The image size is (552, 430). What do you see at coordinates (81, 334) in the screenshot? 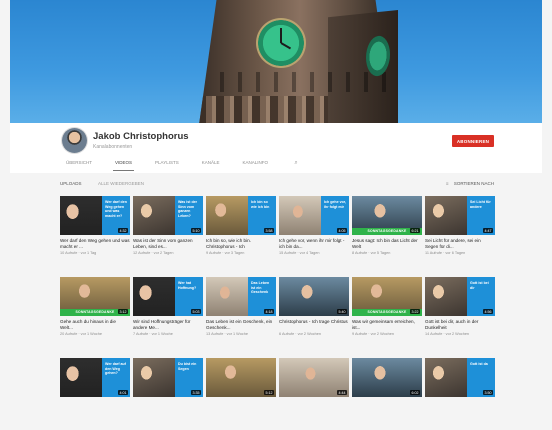
I see `video-meta: 20 Aufrufe · vor 1 Woche` at bounding box center [81, 334].